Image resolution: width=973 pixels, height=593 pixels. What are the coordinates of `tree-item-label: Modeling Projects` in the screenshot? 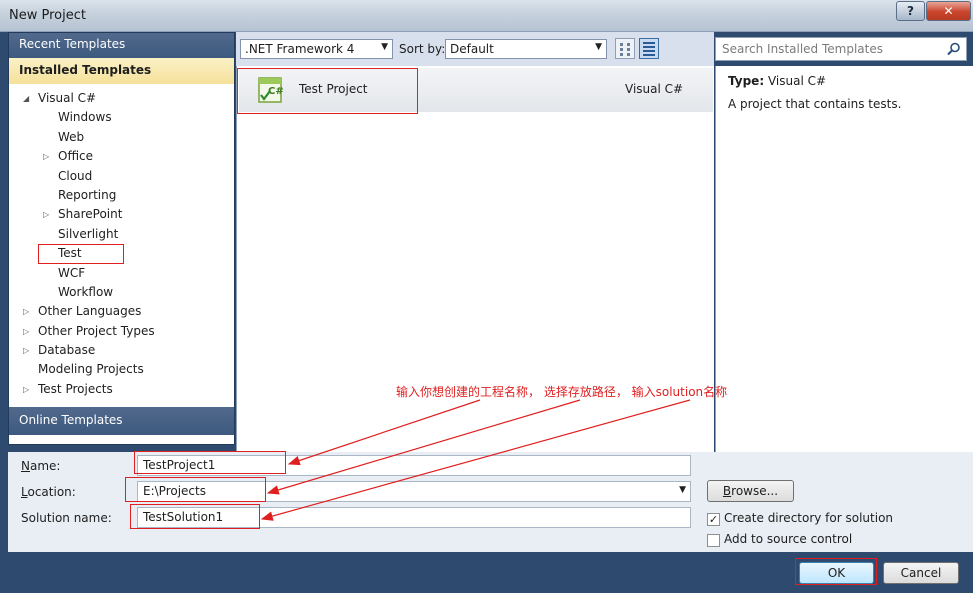 It's located at (91, 369).